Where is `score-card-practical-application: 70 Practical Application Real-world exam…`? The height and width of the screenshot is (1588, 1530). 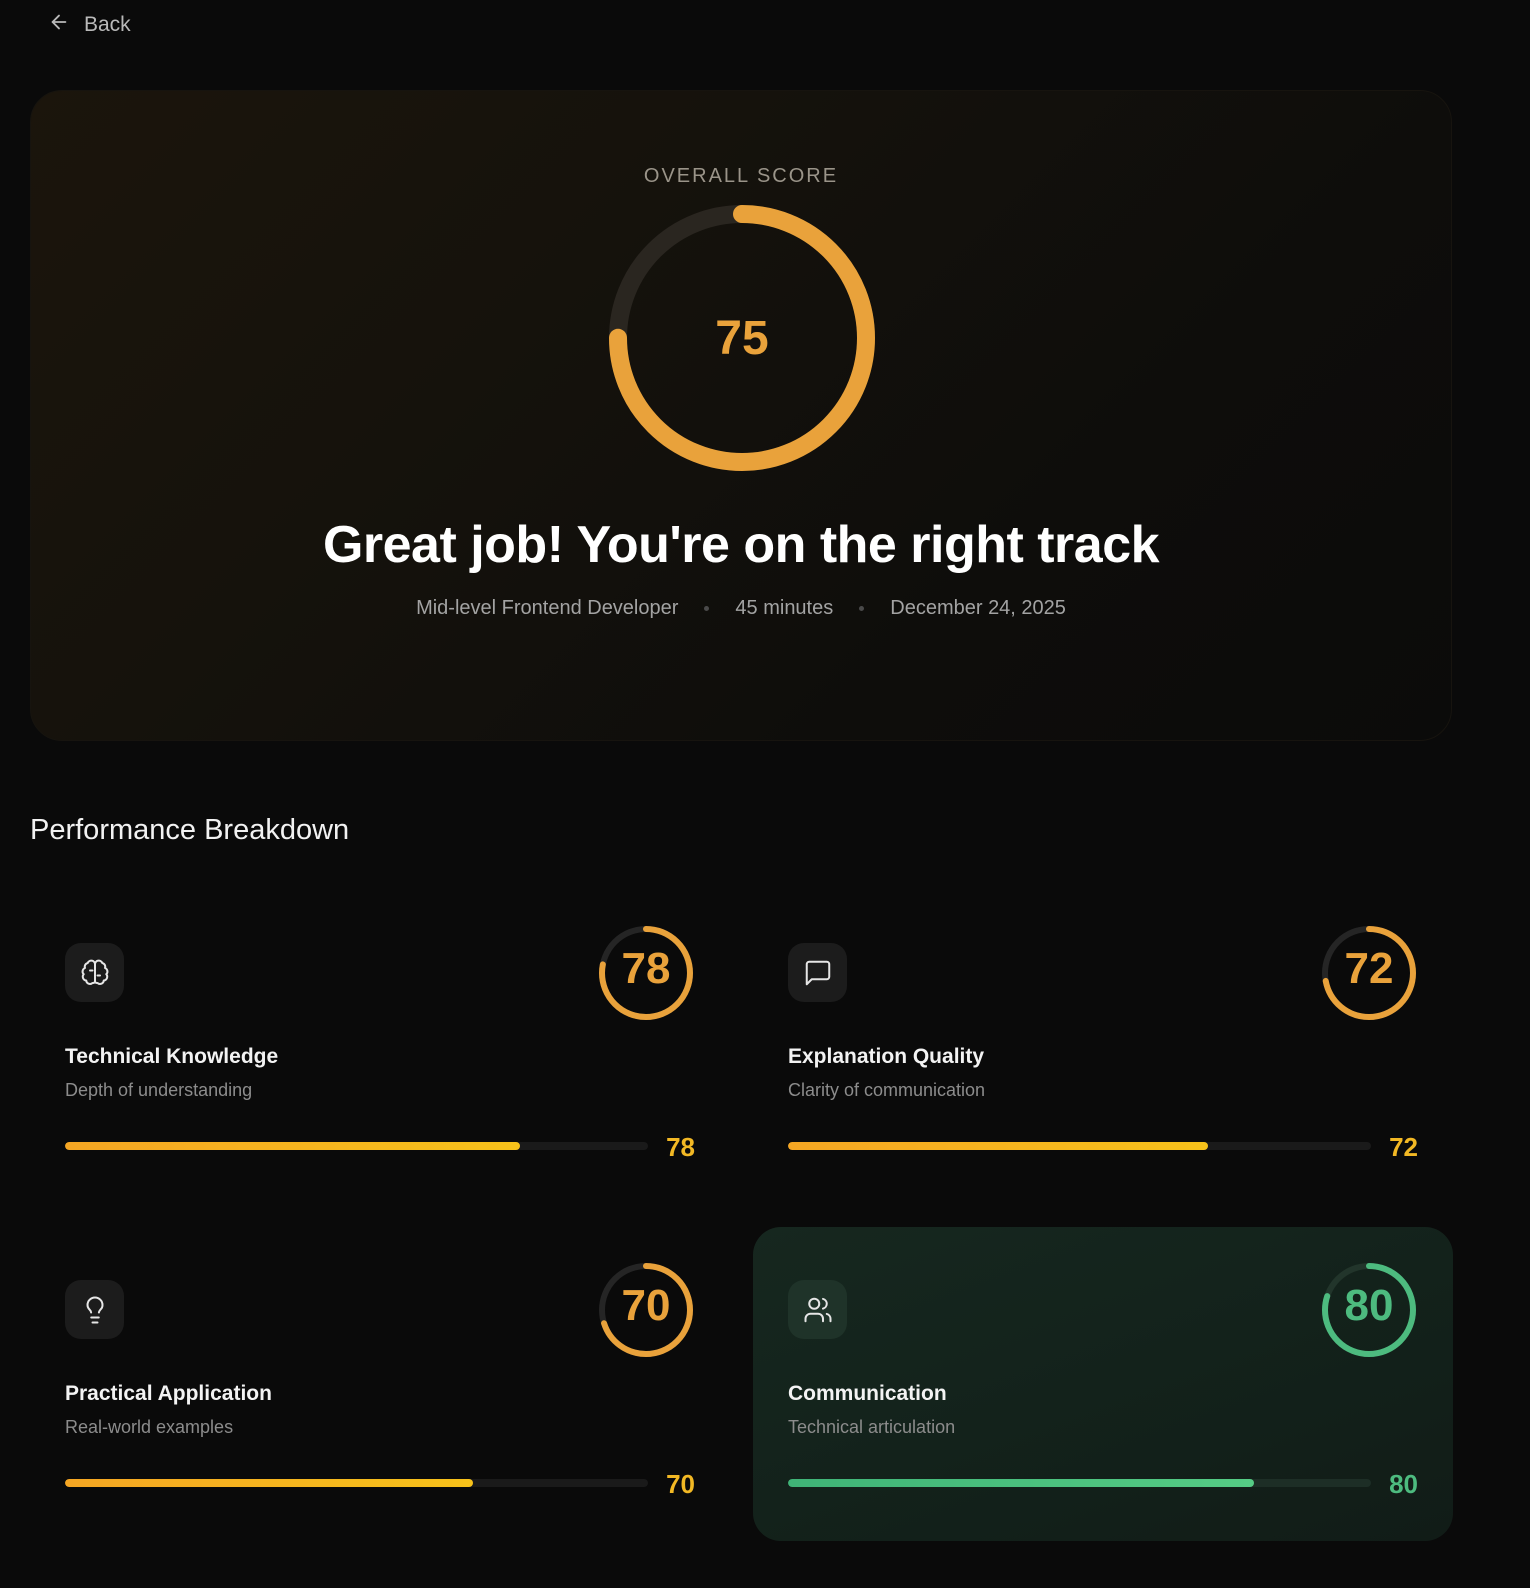 score-card-practical-application: 70 Practical Application Real-world exam… is located at coordinates (380, 1384).